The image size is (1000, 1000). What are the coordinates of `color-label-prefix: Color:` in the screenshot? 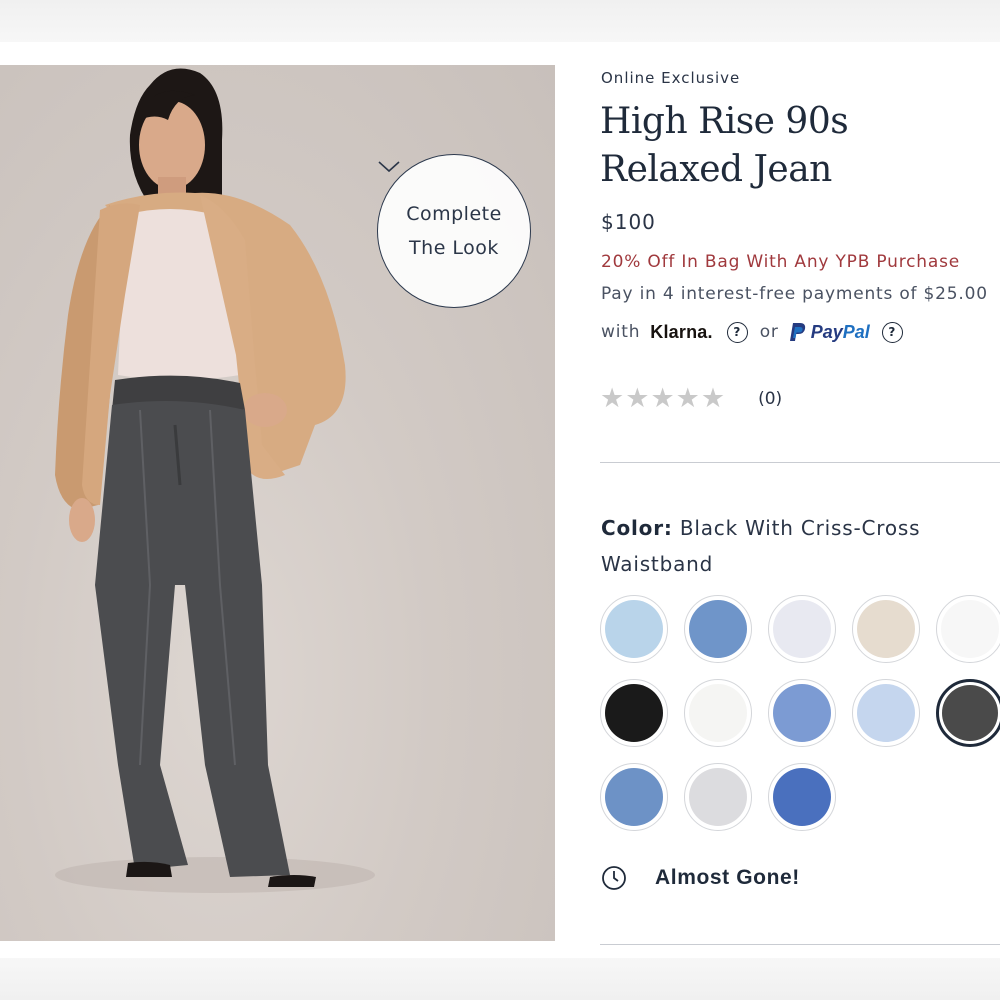 It's located at (637, 528).